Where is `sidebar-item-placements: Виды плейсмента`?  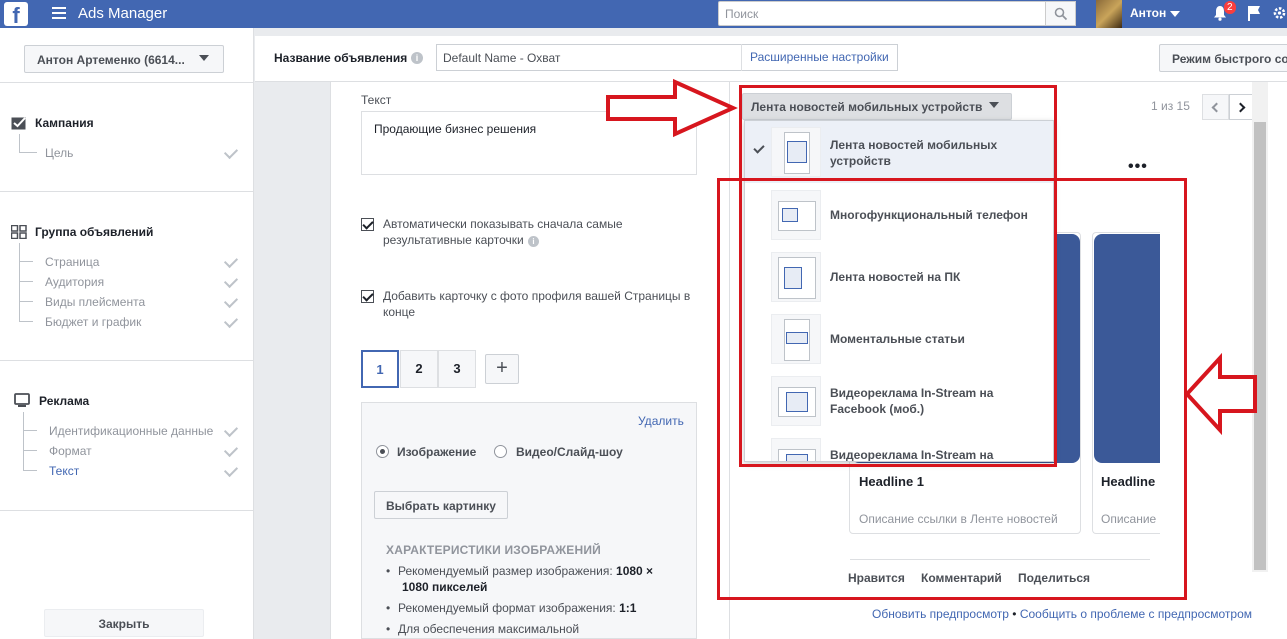
sidebar-item-placements: Виды плейсмента is located at coordinates (95, 302).